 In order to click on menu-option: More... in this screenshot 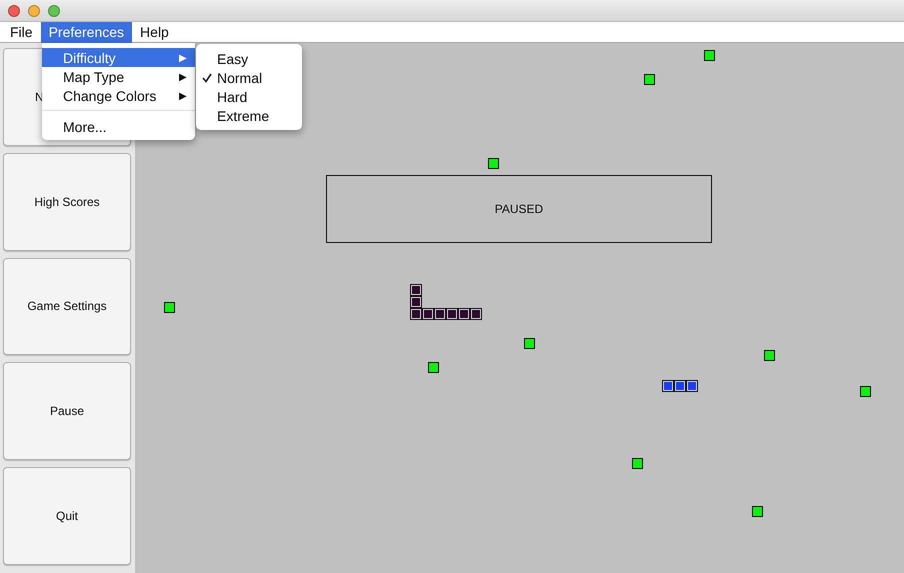, I will do `click(118, 126)`.